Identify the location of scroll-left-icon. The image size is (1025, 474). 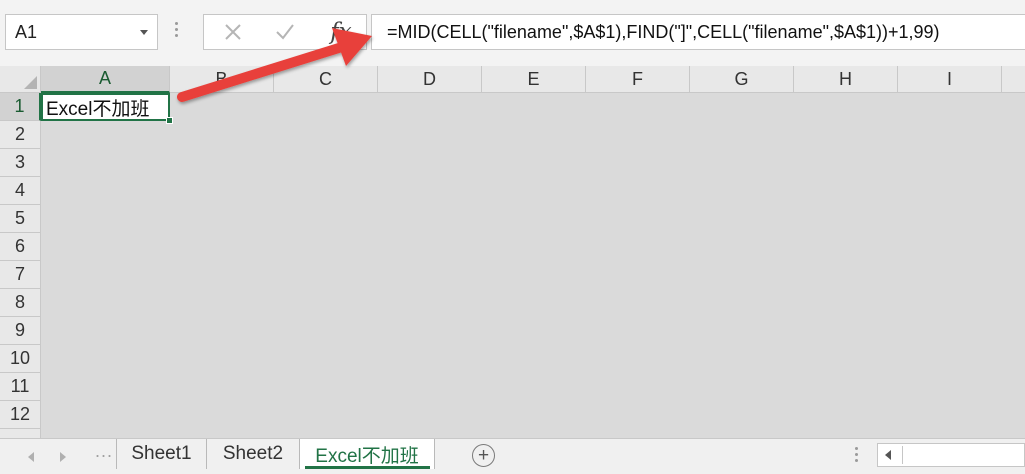
(888, 455).